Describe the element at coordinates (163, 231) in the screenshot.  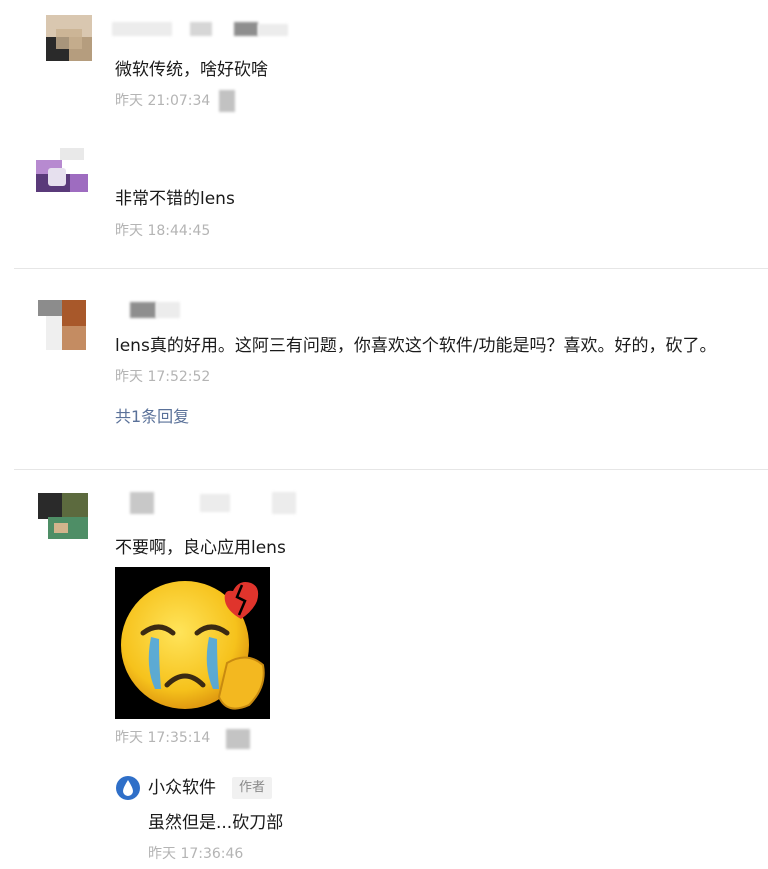
I see `comment-time: 昨天 18:44:45` at that location.